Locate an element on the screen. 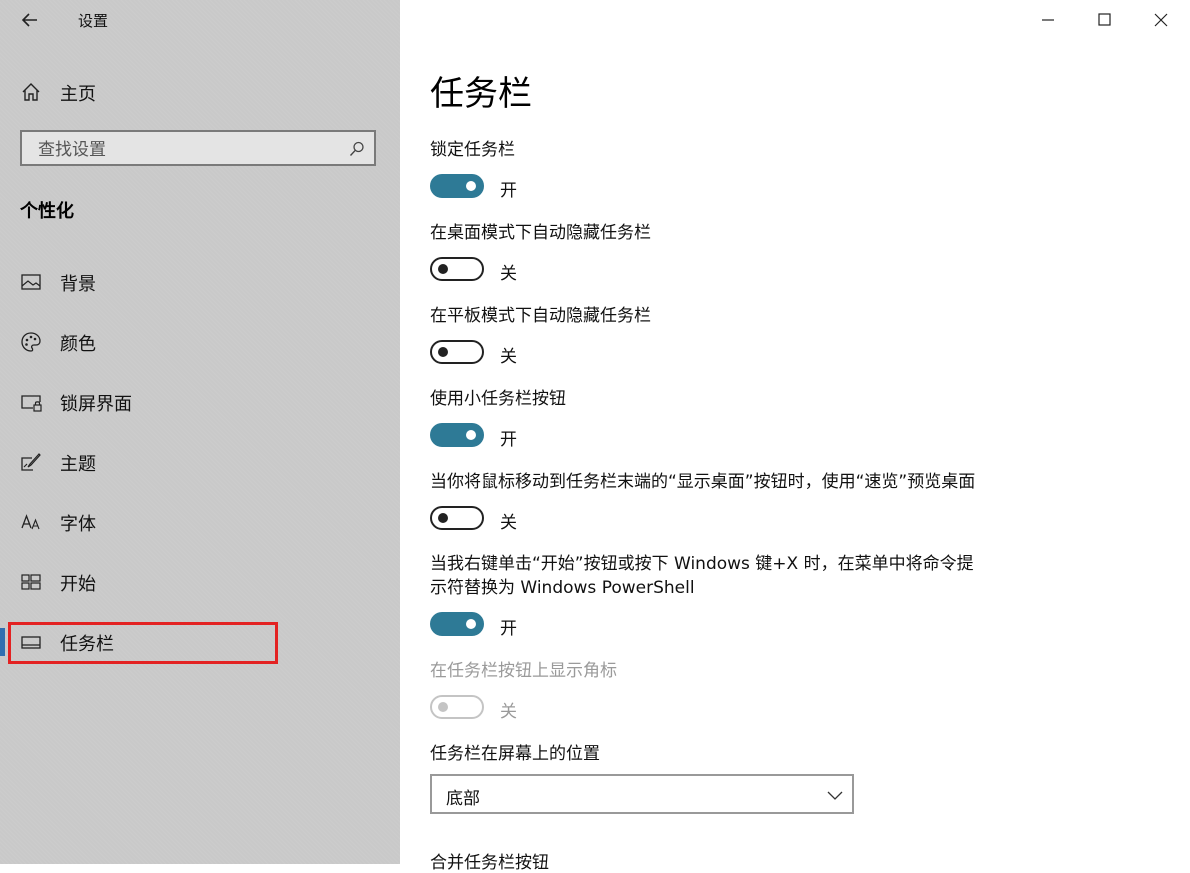 The height and width of the screenshot is (873, 1190). sidebar-item-label: 锁屏界面 is located at coordinates (96, 404).